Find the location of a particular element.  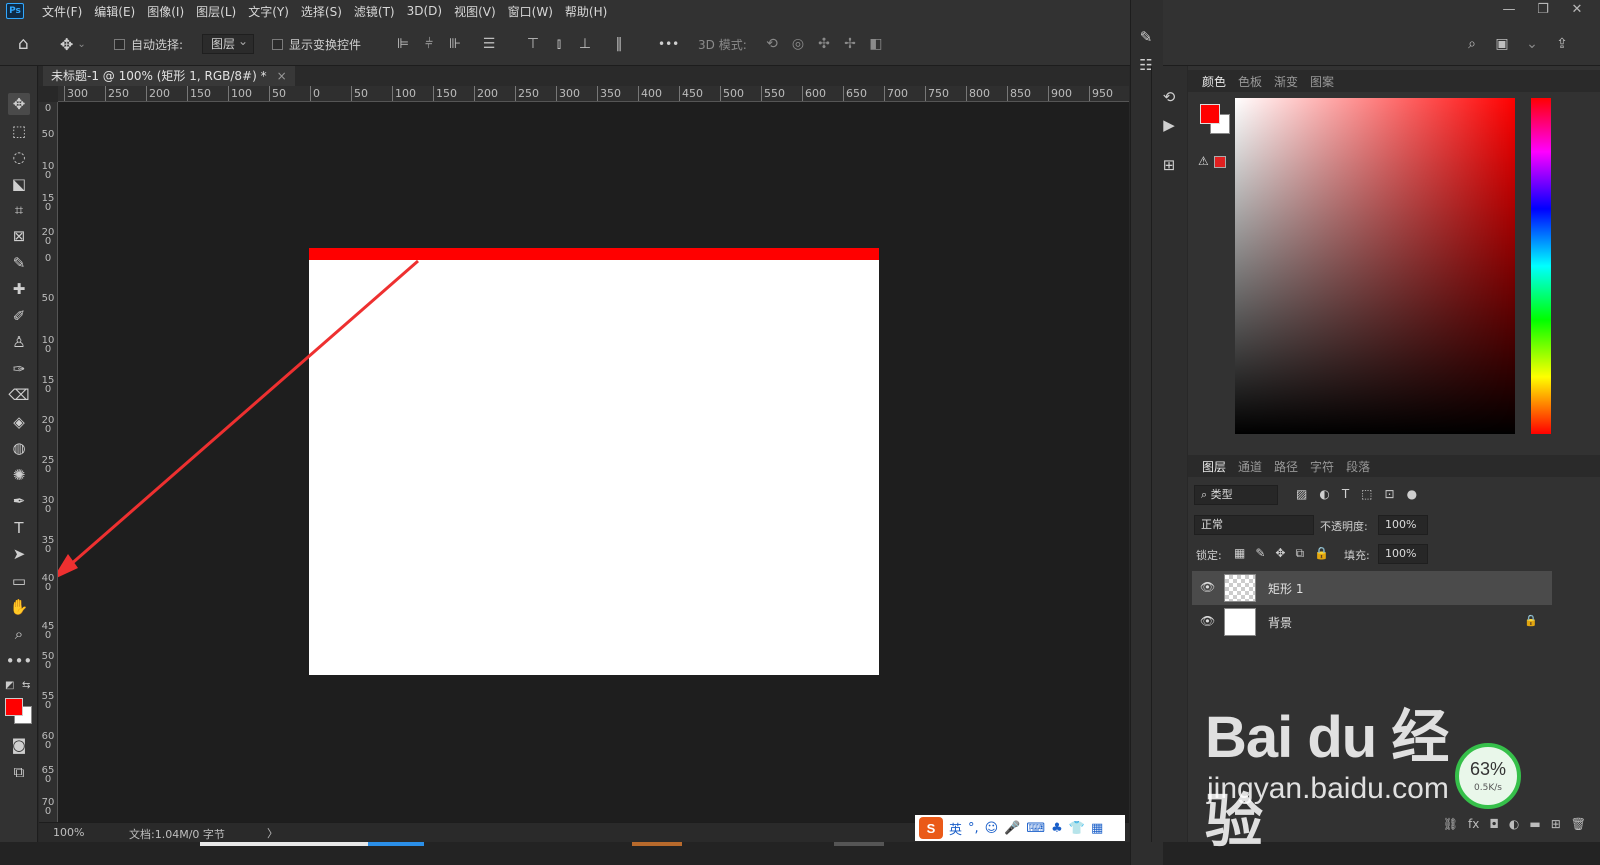

tab-paragraph: 段落 is located at coordinates (1358, 466).